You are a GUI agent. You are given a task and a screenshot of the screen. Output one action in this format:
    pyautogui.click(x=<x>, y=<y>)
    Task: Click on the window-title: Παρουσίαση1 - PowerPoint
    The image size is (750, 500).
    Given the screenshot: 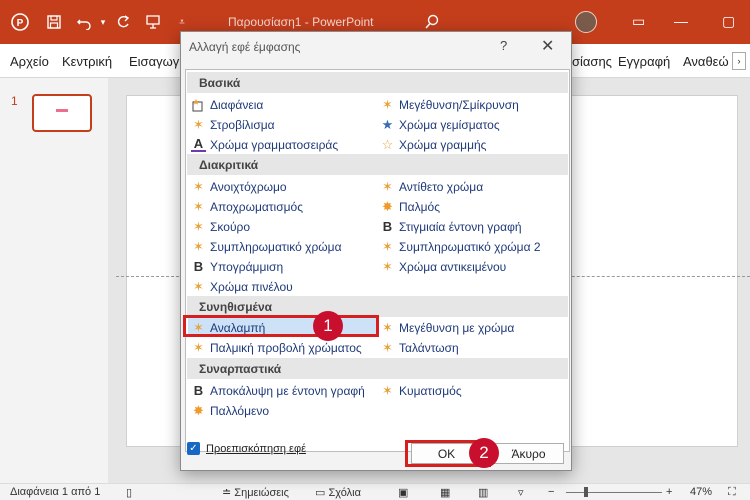 What is the action you would take?
    pyautogui.click(x=301, y=22)
    